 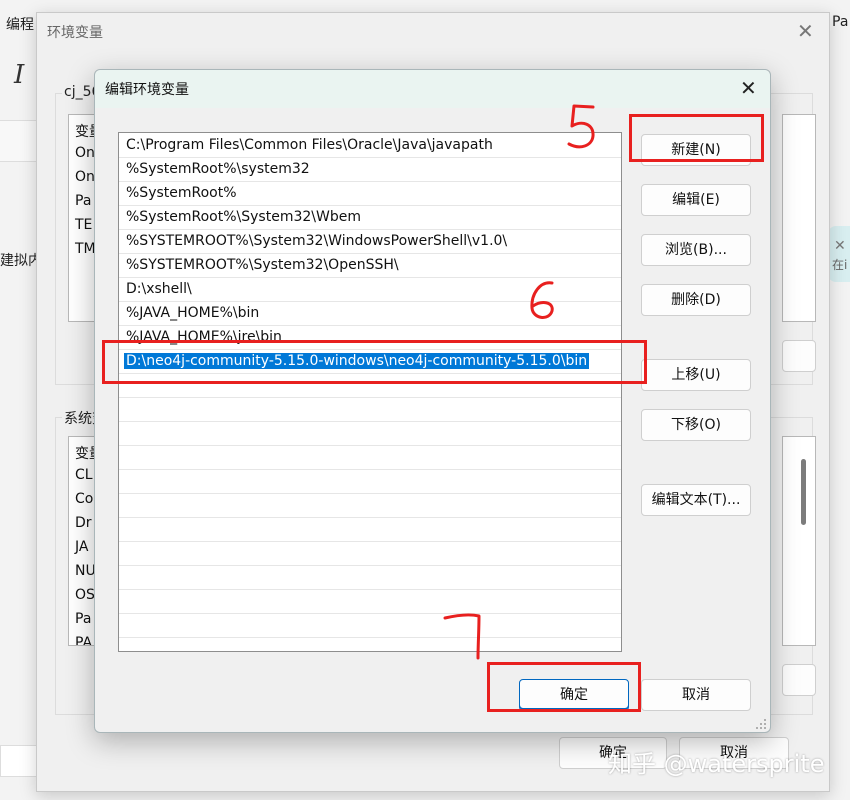 I want to click on background-panel, so click(x=18, y=141).